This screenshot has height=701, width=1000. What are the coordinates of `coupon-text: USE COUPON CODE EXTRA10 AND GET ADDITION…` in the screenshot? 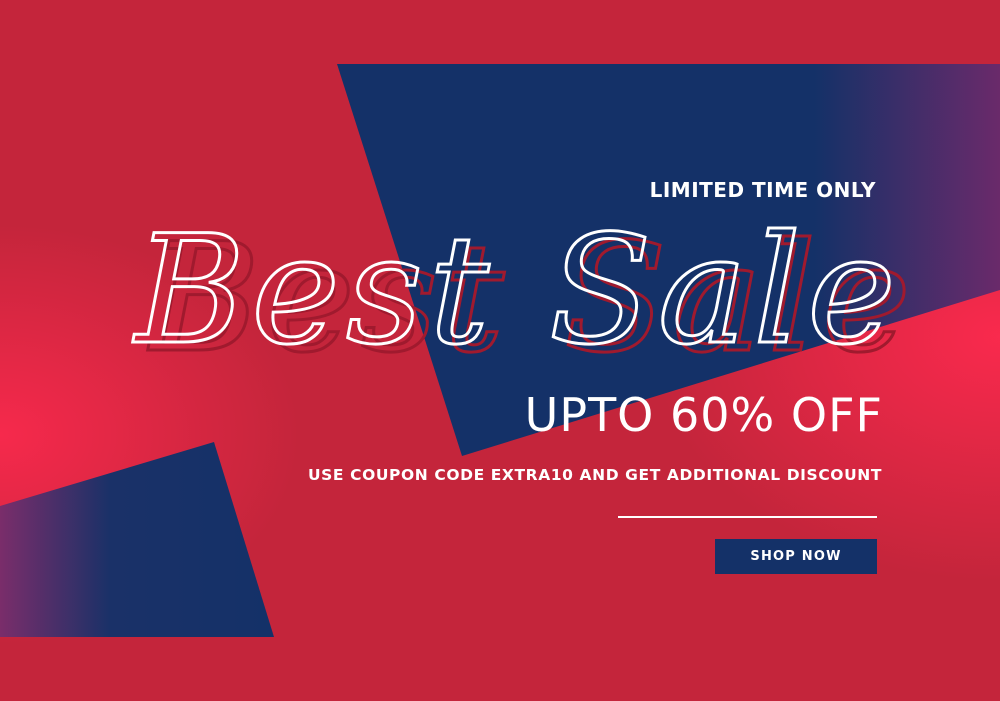 It's located at (594, 475).